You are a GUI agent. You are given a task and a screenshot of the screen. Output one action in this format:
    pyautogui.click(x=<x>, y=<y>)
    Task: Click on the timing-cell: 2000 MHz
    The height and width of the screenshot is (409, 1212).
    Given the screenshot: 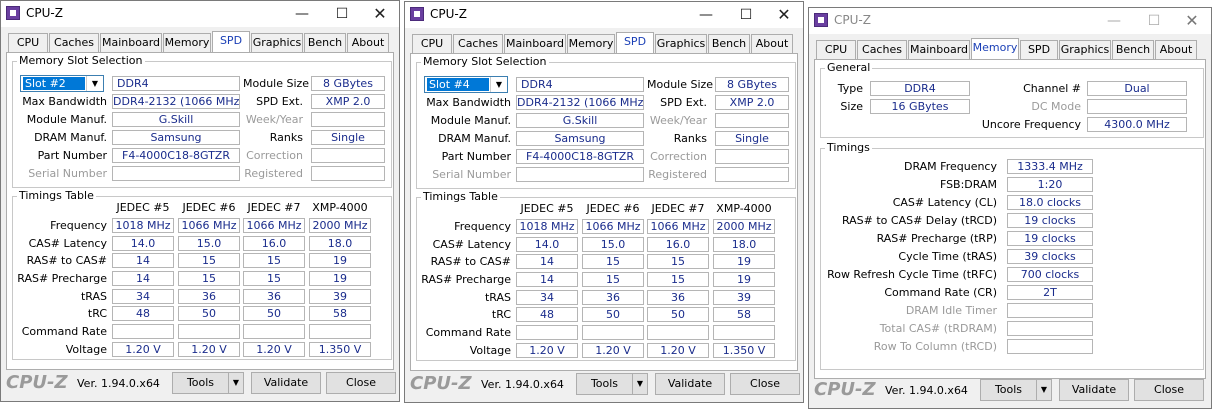 What is the action you would take?
    pyautogui.click(x=340, y=225)
    